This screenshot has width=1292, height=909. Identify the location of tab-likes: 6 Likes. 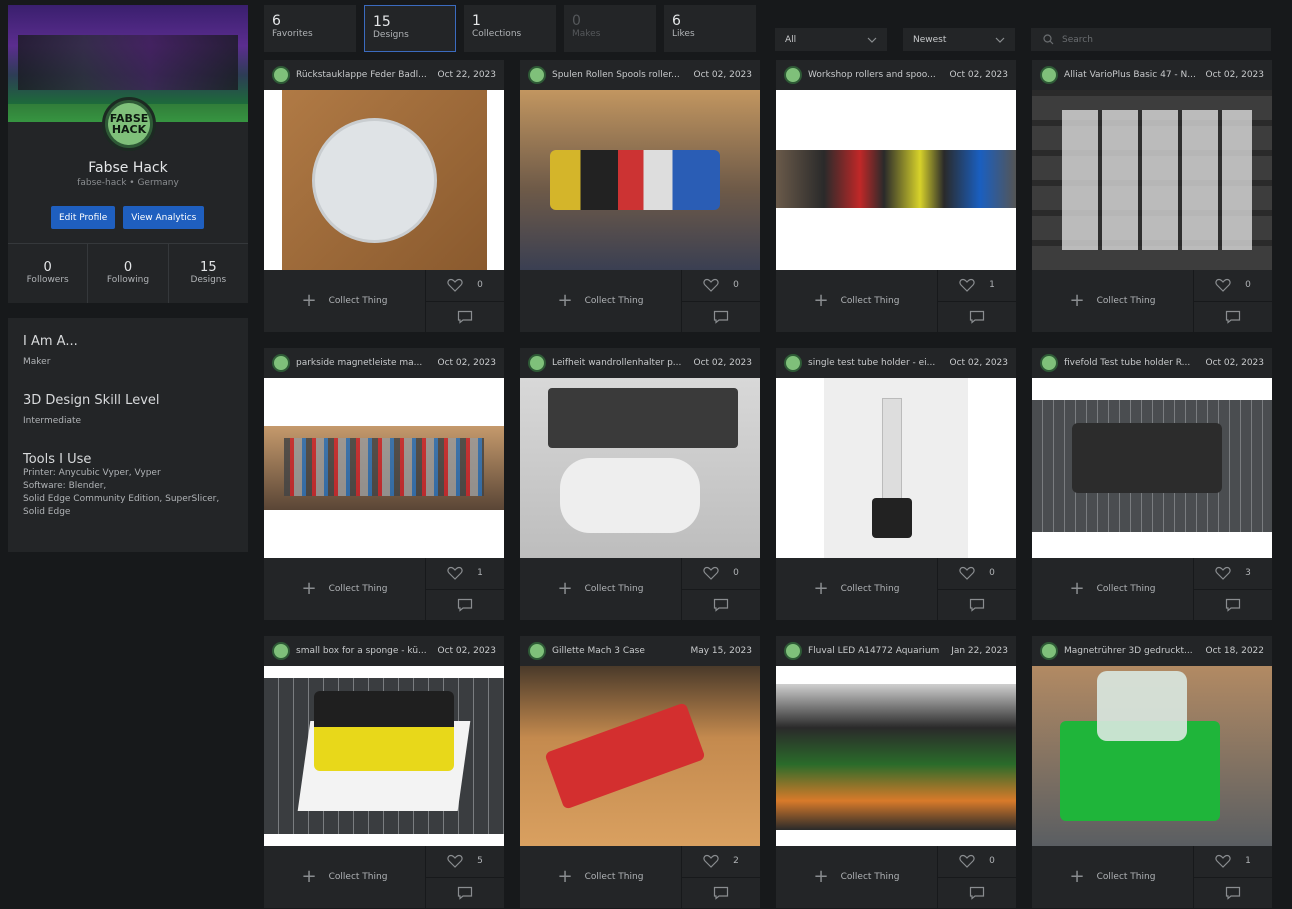
(710, 28).